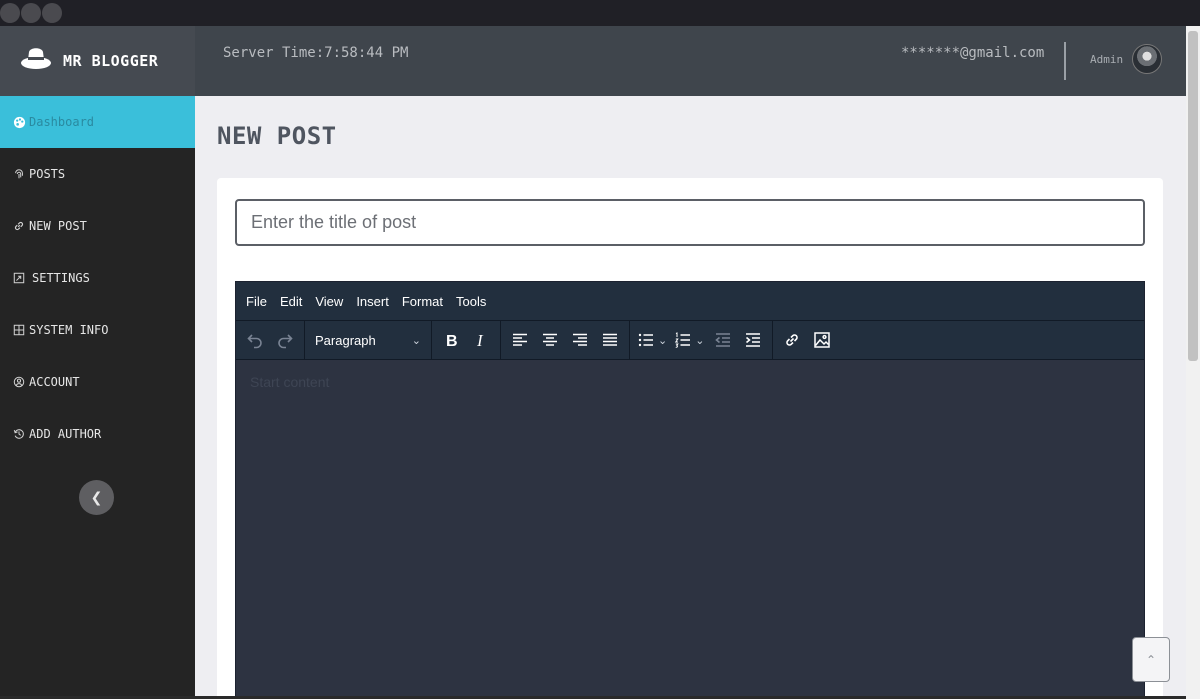 The image size is (1200, 699). What do you see at coordinates (345, 340) in the screenshot?
I see `block-format-value: Paragraph` at bounding box center [345, 340].